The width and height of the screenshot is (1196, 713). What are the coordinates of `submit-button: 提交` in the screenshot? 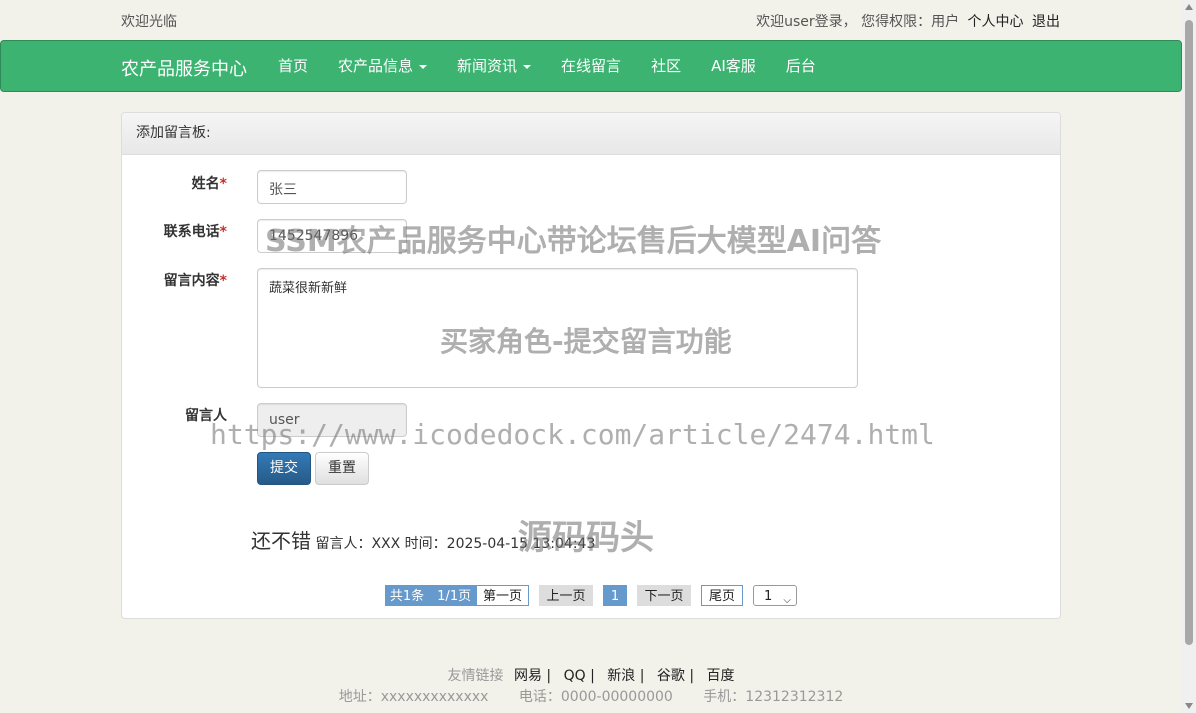 It's located at (284, 468).